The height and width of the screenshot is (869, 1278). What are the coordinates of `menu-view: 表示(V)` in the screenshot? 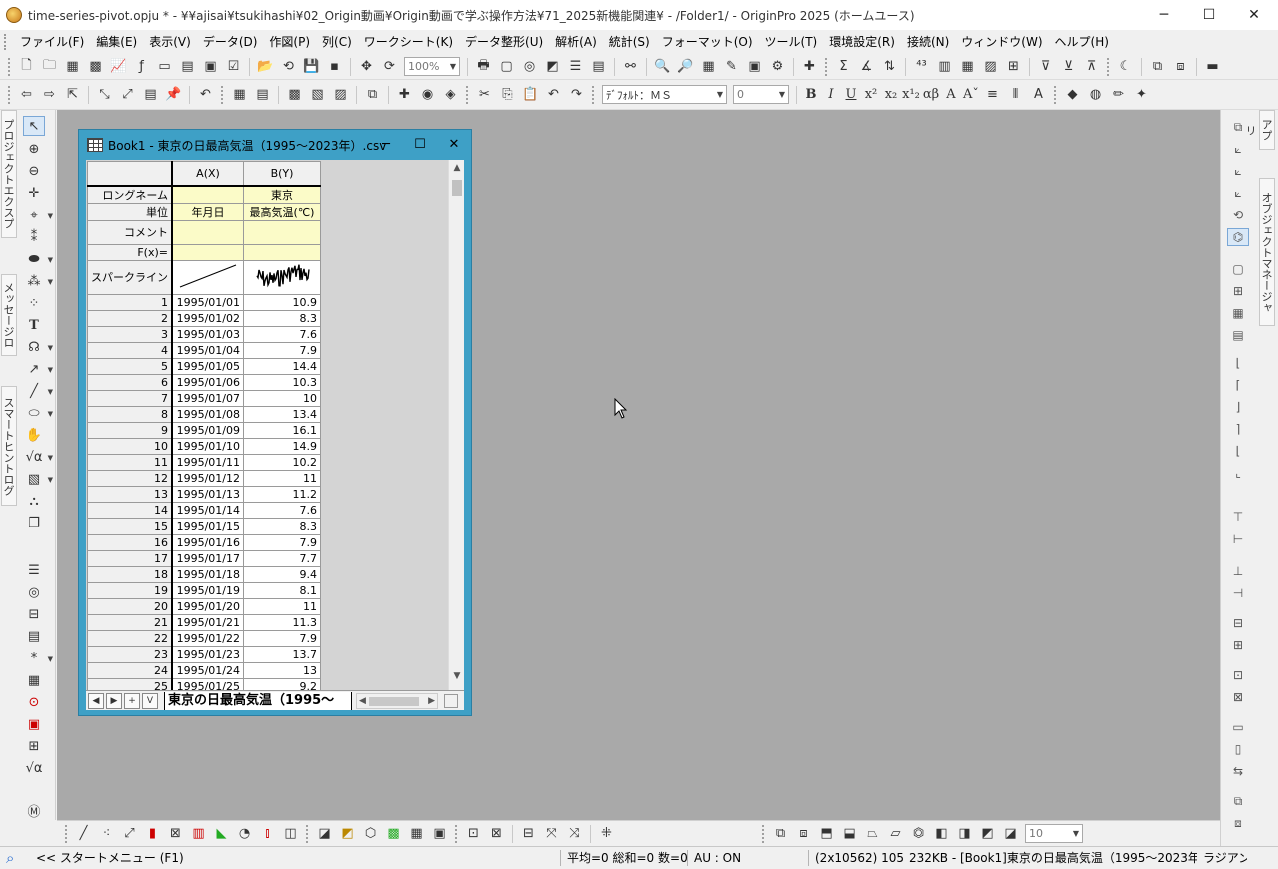 It's located at (170, 42).